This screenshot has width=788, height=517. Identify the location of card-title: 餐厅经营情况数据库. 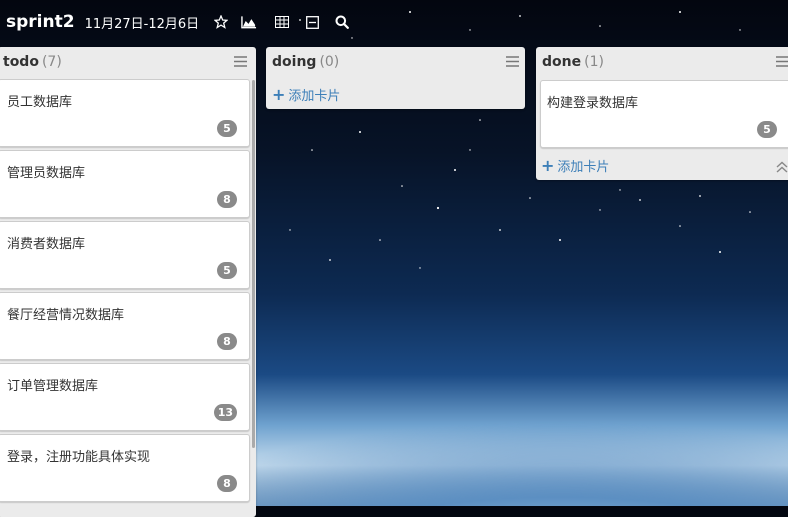
(66, 315).